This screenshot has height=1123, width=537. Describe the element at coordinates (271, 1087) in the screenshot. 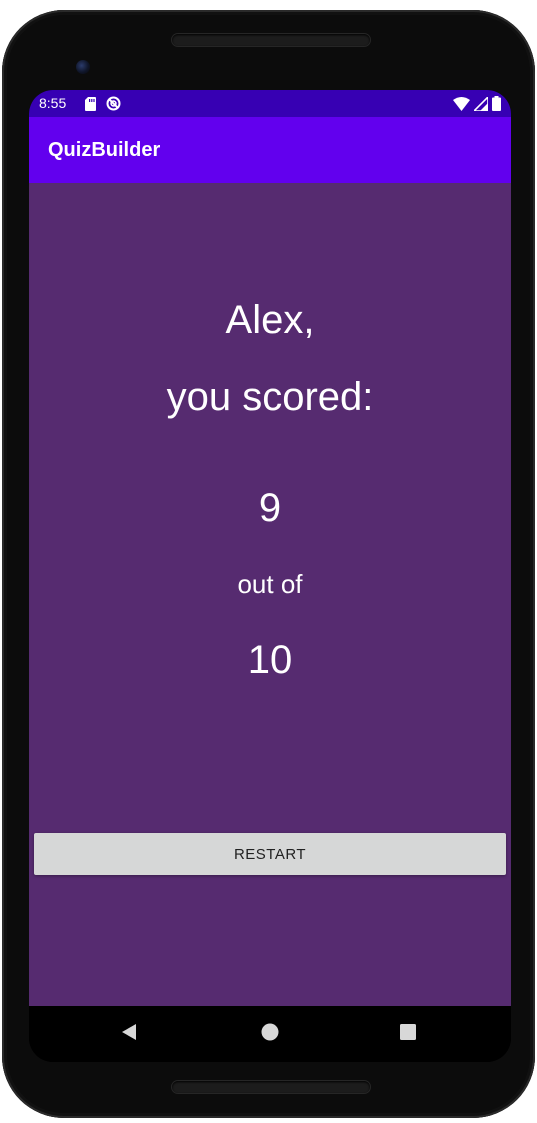

I see `bottom-speaker-grille` at that location.